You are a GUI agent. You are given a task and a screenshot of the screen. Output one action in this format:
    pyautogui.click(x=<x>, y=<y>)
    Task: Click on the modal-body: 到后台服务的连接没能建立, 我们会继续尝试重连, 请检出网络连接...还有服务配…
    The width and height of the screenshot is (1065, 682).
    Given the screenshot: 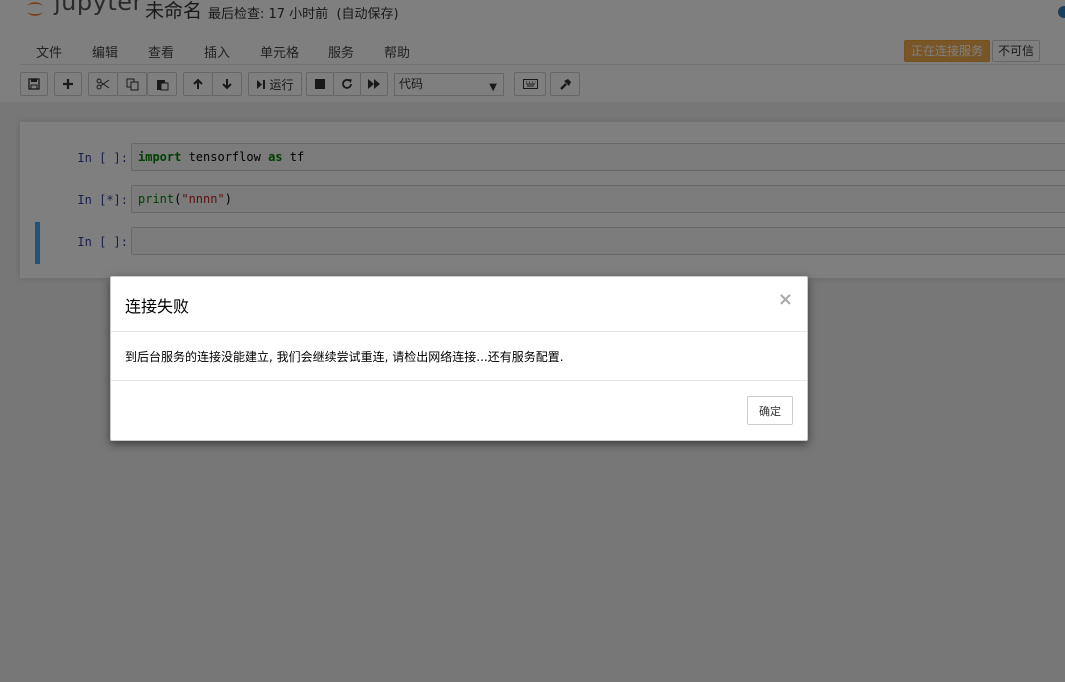 What is the action you would take?
    pyautogui.click(x=459, y=356)
    